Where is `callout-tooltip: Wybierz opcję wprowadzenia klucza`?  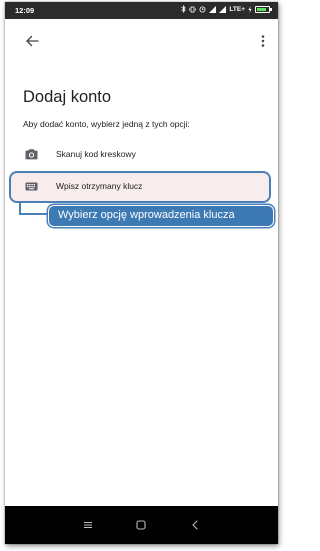
callout-tooltip: Wybierz opcję wprowadzenia klucza is located at coordinates (161, 216).